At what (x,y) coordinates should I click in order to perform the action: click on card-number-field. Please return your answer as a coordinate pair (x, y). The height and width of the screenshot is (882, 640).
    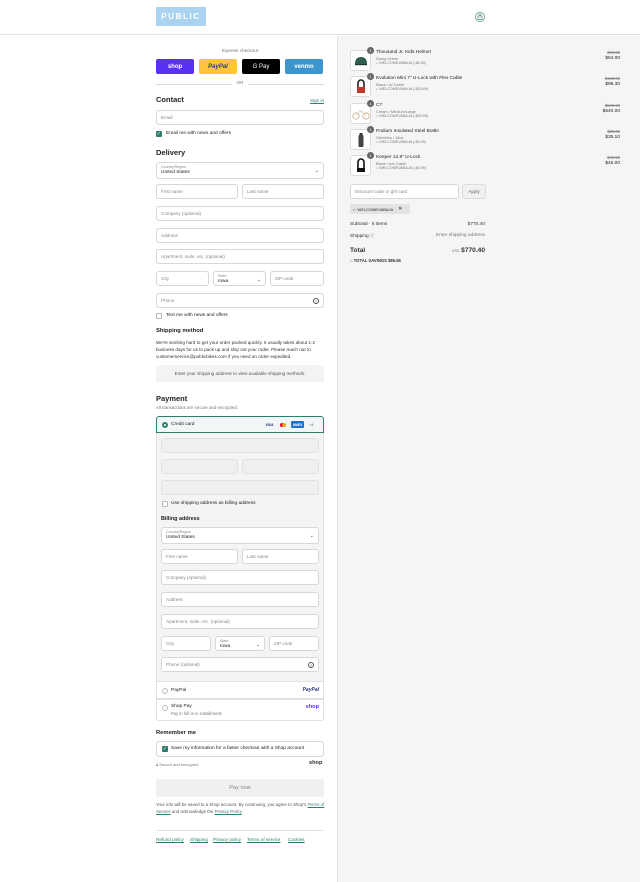
    Looking at the image, I should click on (240, 445).